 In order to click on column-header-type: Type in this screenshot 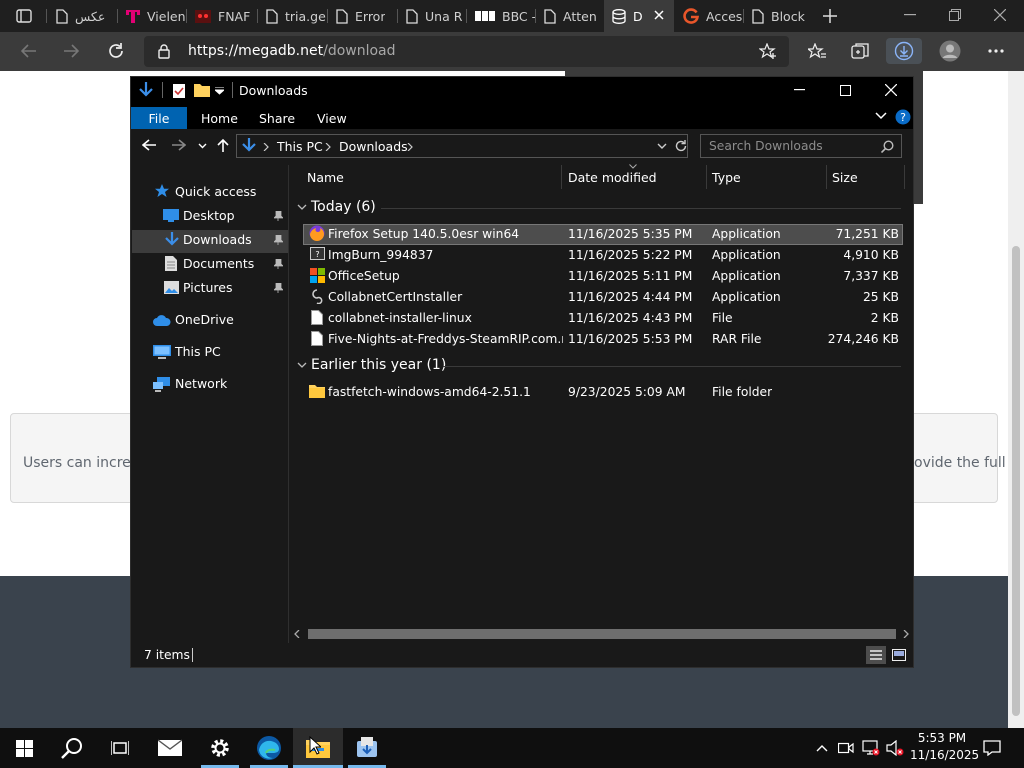, I will do `click(726, 177)`.